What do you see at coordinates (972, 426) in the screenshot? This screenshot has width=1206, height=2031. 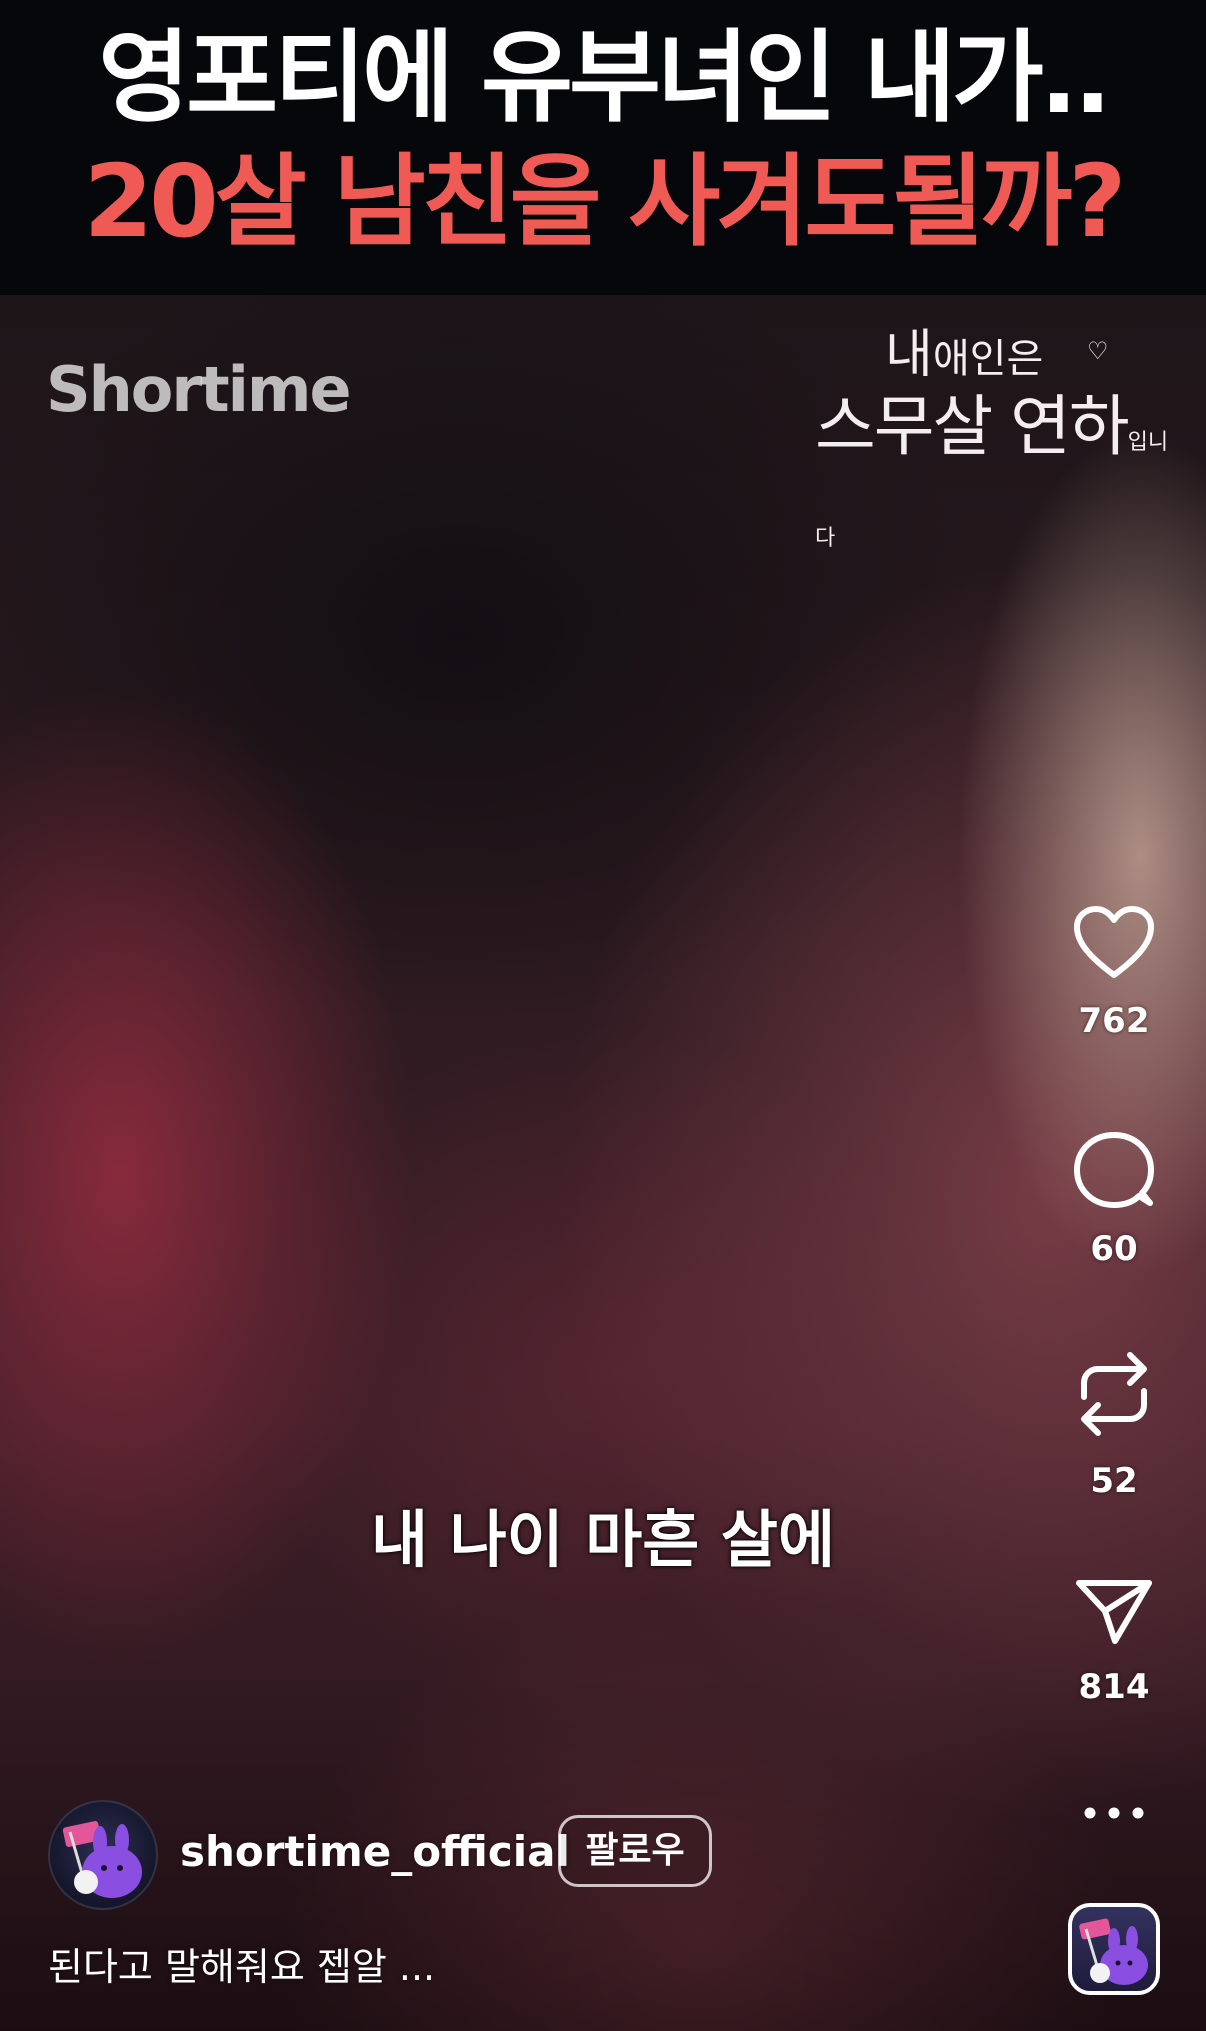 I see `series-title-main: 스무살 연하` at bounding box center [972, 426].